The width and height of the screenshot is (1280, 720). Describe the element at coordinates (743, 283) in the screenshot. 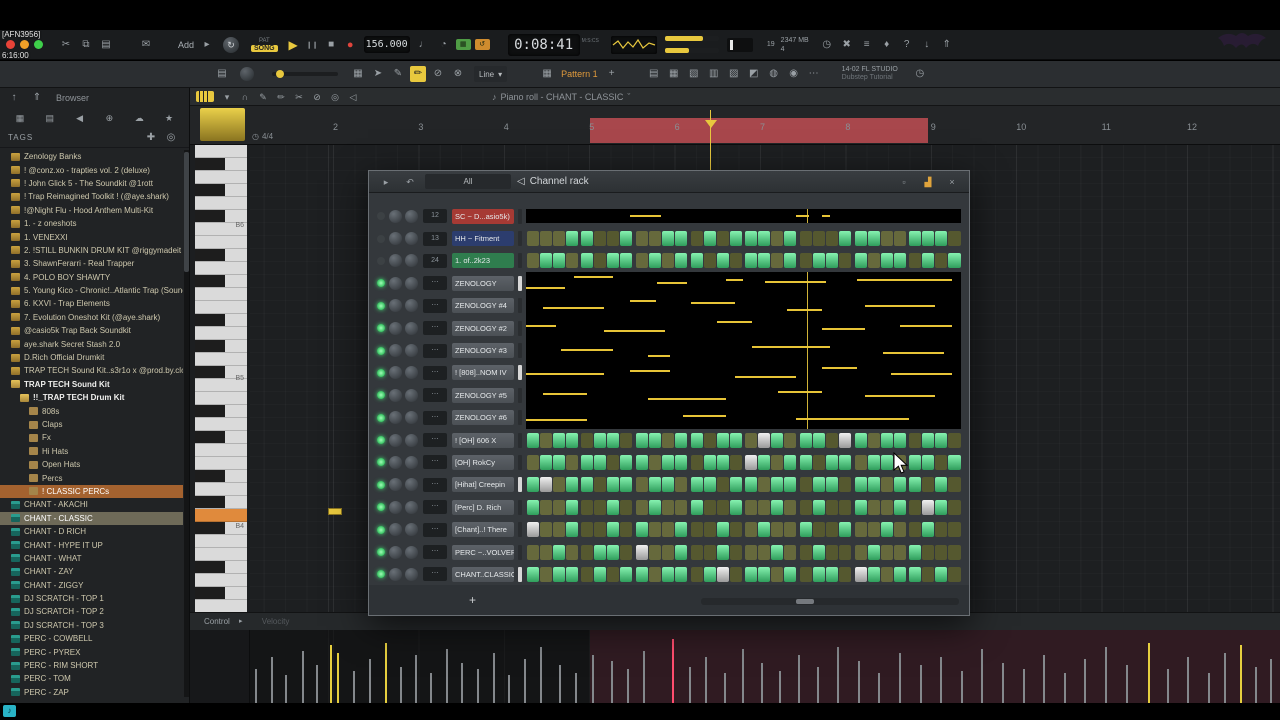

I see `pattern-preview` at that location.